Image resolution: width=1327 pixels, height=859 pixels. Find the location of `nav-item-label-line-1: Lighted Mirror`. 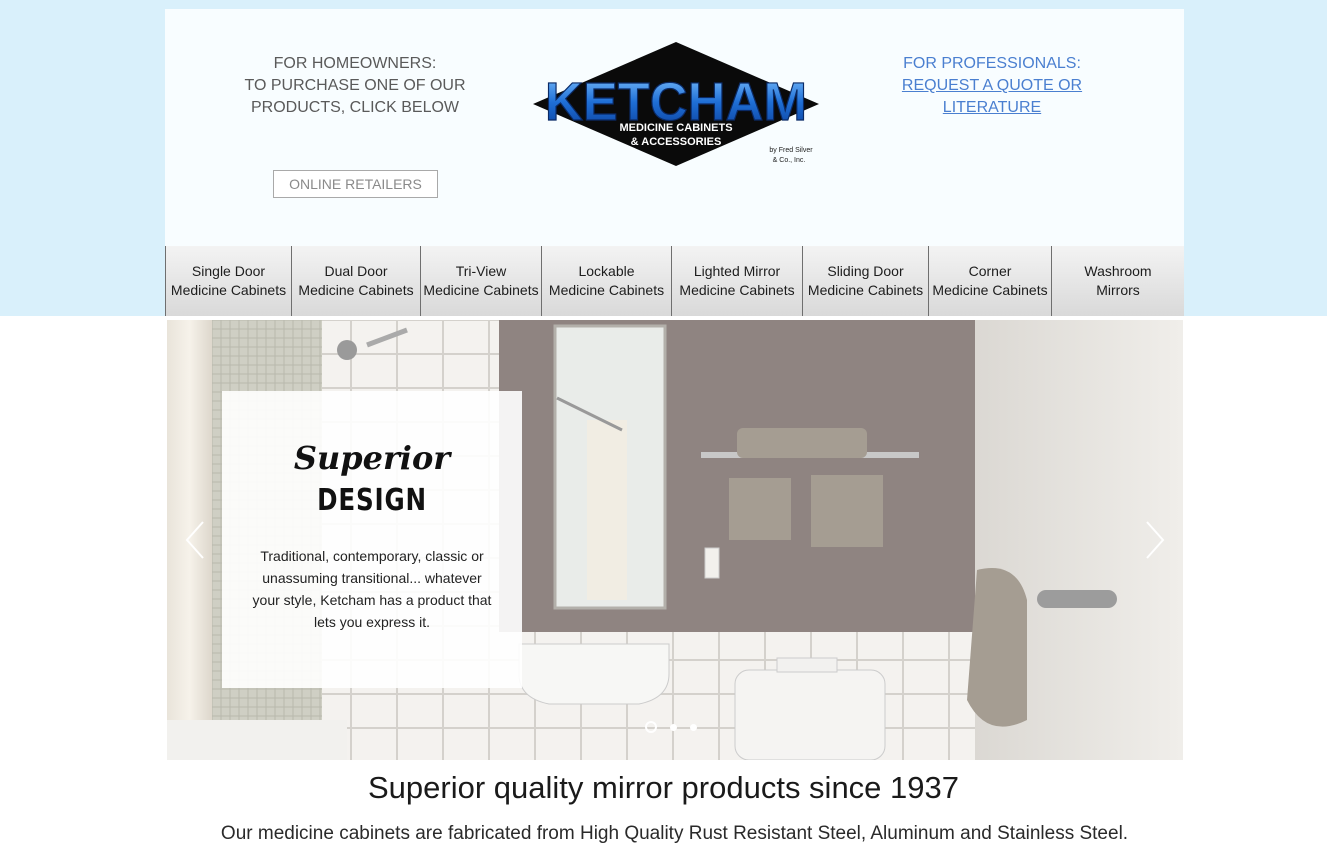

nav-item-label-line-1: Lighted Mirror is located at coordinates (737, 271).